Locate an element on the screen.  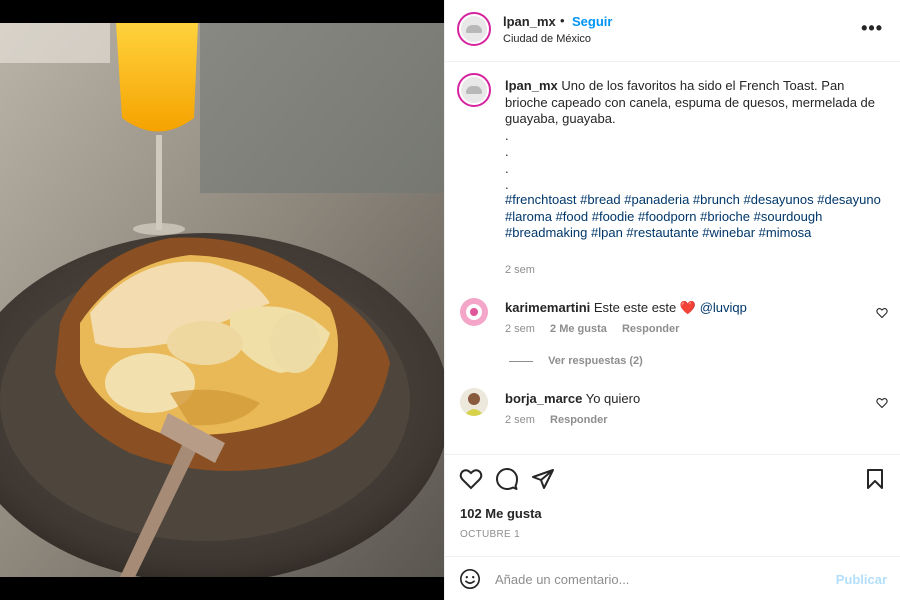
comment-body: Este este este is located at coordinates (635, 307).